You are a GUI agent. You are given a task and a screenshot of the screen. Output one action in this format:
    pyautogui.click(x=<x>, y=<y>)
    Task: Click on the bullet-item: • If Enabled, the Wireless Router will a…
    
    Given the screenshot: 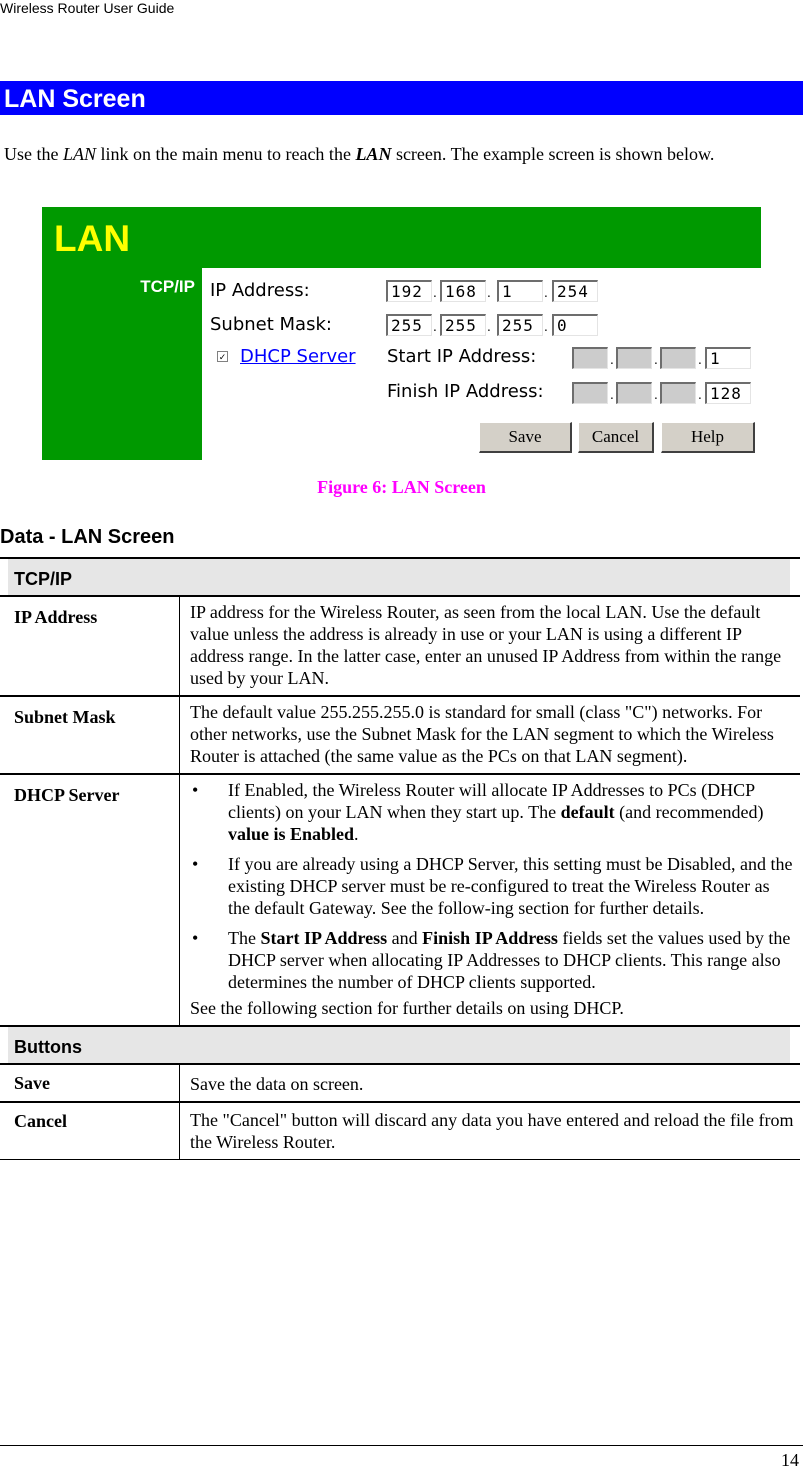 What is the action you would take?
    pyautogui.click(x=493, y=812)
    